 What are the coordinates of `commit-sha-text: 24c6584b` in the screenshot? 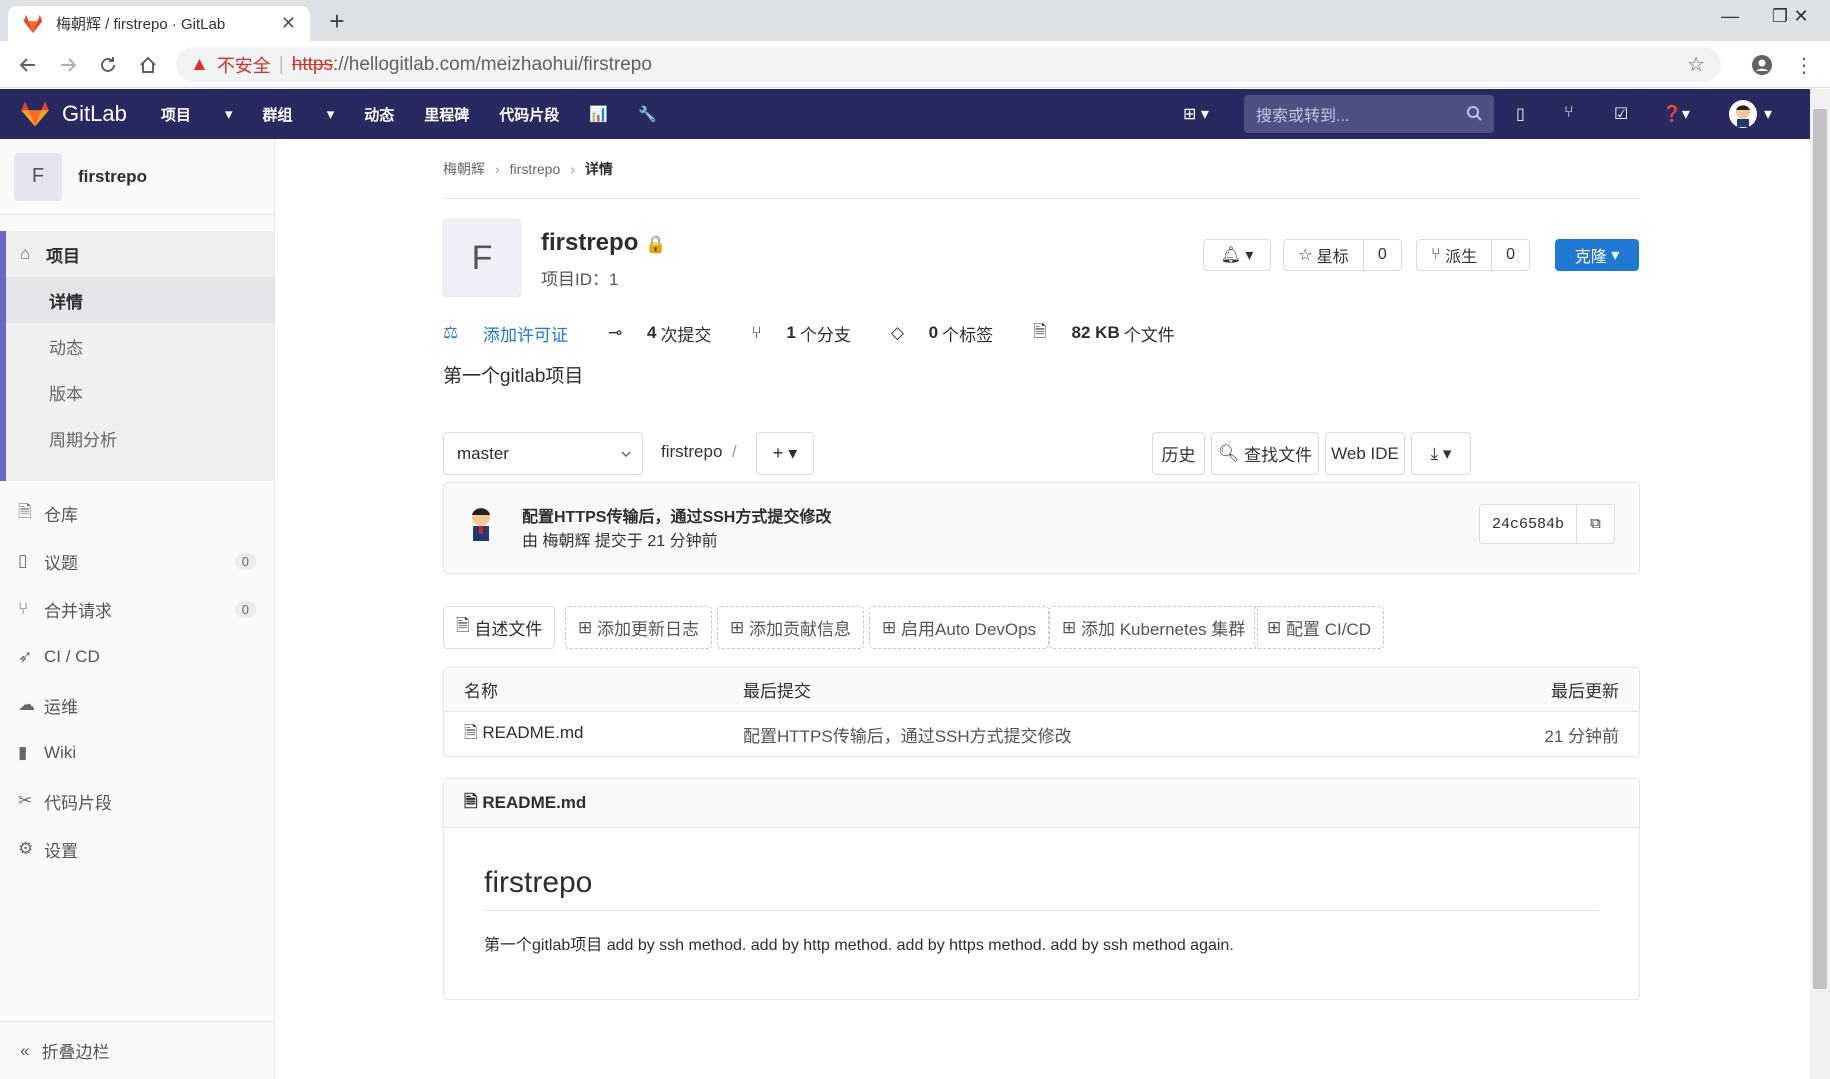 It's located at (1528, 524).